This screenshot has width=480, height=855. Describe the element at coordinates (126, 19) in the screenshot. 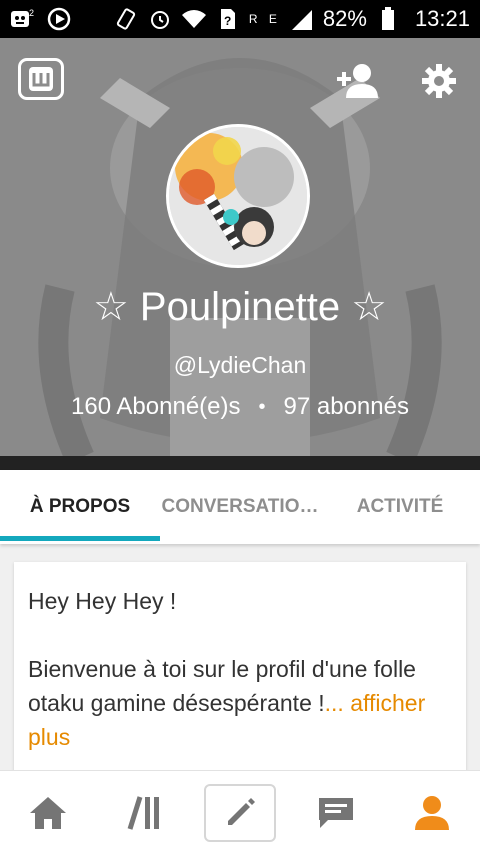

I see `vibrate-icon` at that location.